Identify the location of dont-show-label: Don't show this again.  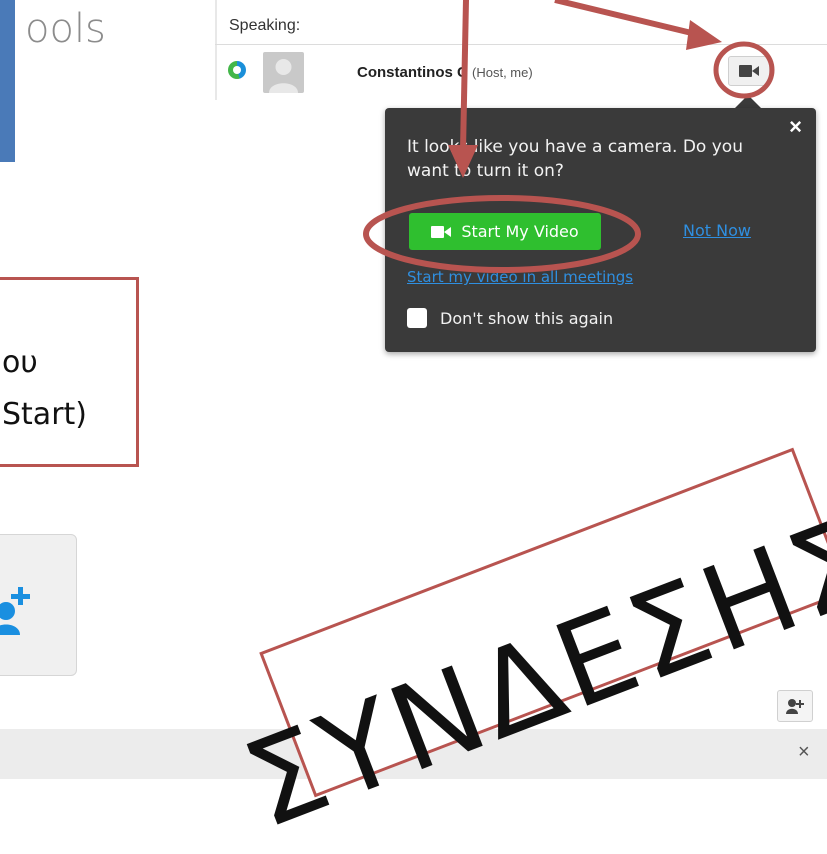
(527, 318).